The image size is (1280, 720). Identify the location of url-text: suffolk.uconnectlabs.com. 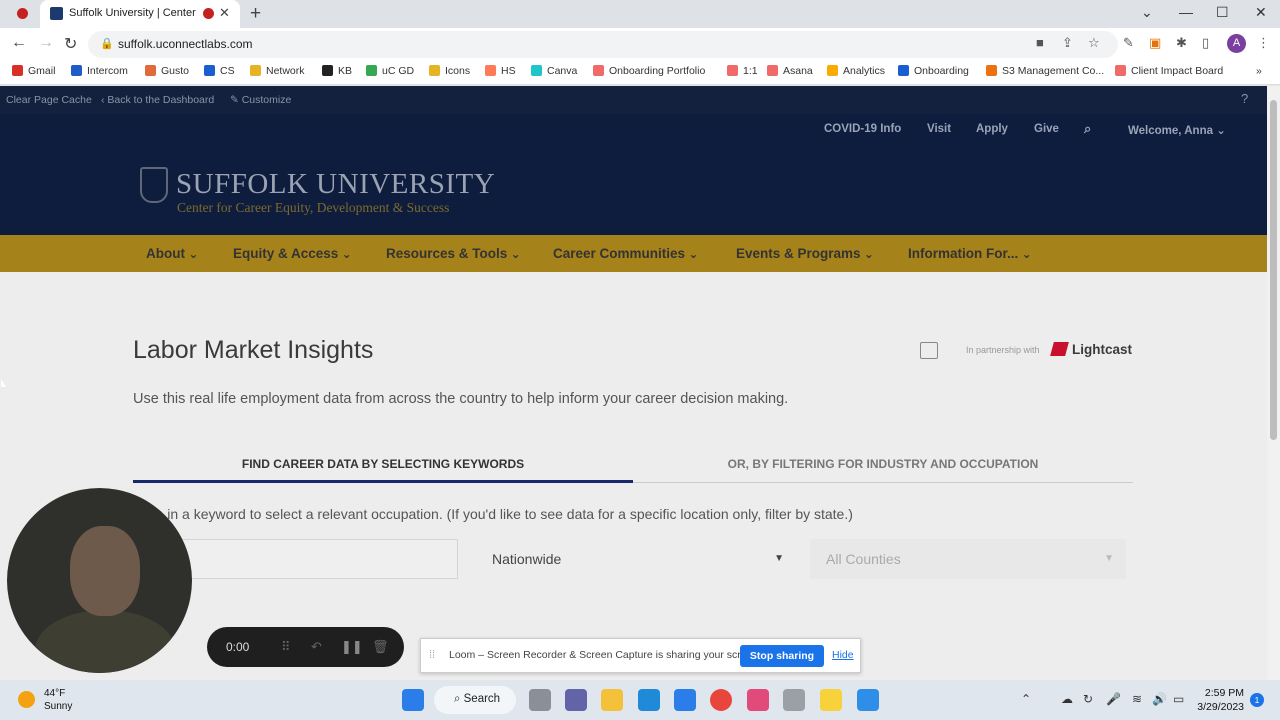
(185, 44).